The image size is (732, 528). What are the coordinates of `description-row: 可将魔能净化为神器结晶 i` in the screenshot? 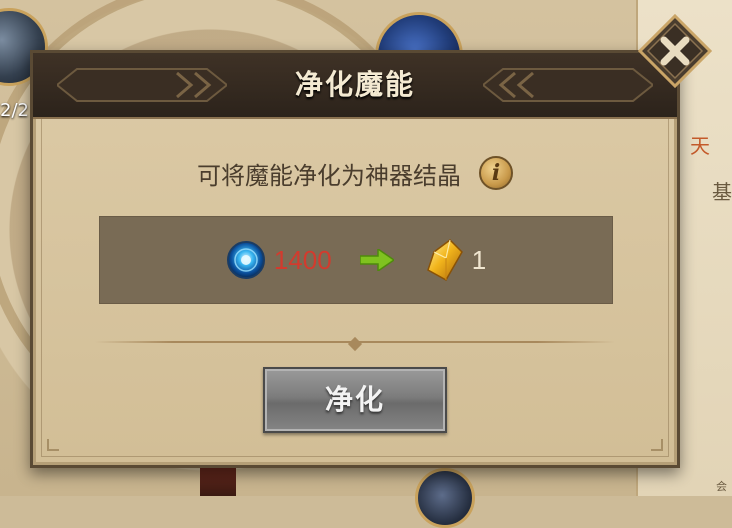 It's located at (355, 173).